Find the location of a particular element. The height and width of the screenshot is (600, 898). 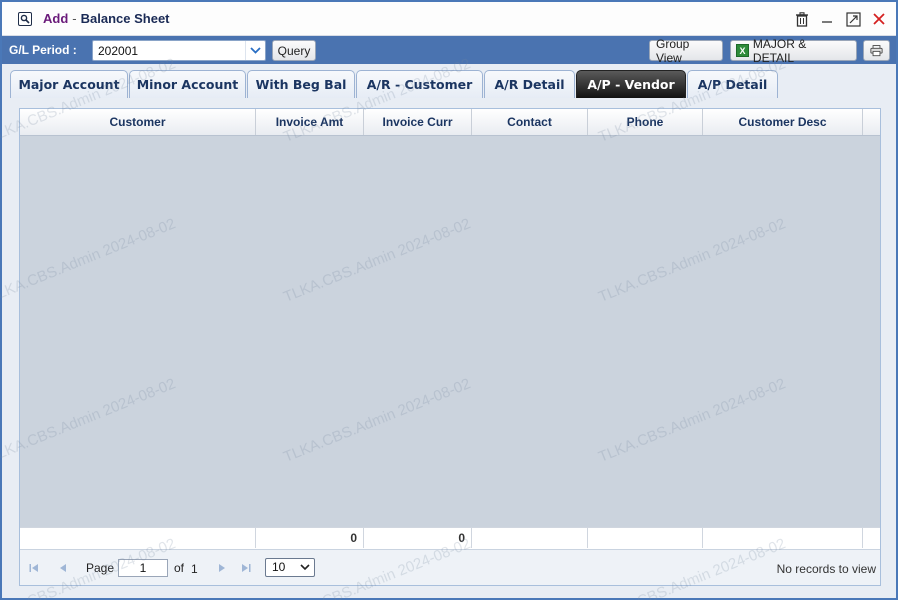

print-button is located at coordinates (876, 50).